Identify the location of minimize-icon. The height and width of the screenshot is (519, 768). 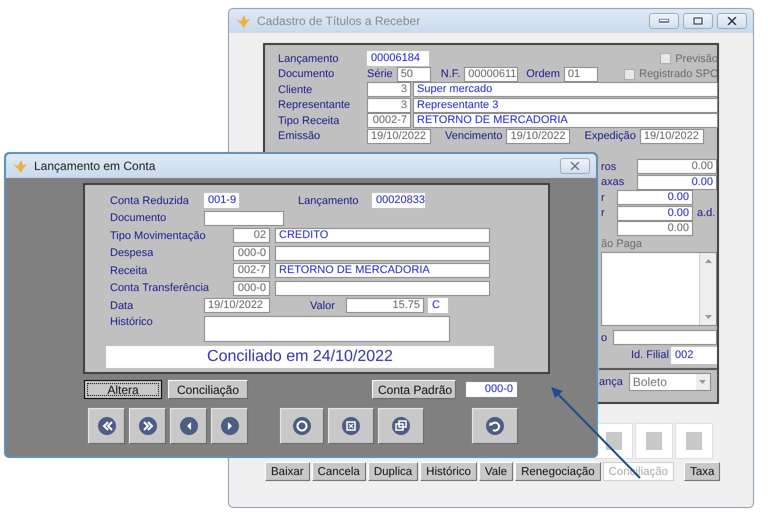
(664, 21).